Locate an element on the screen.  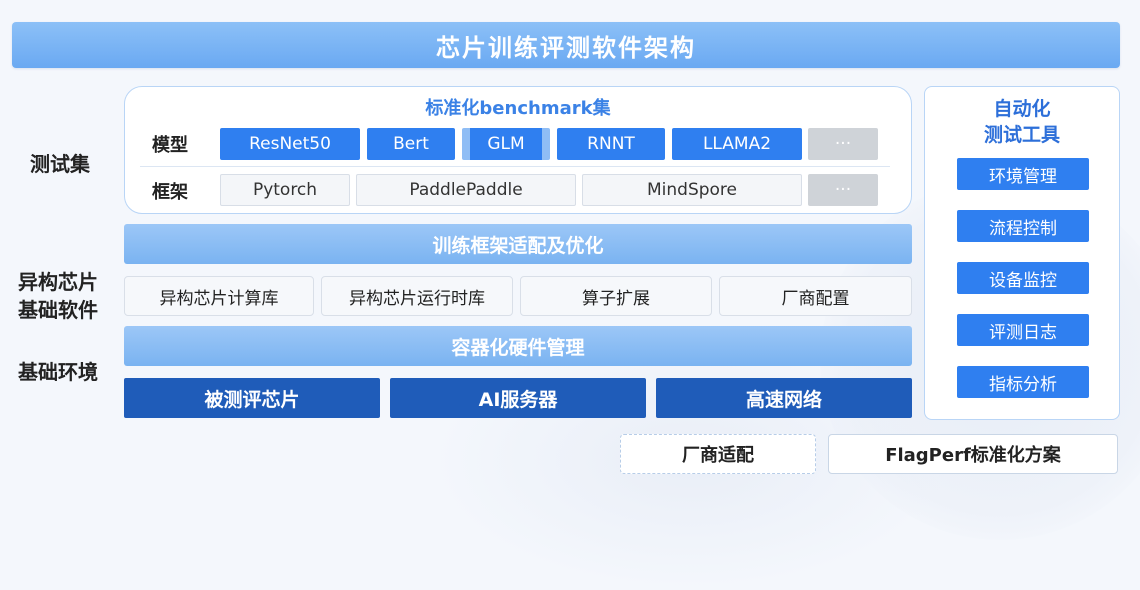
container-hardware-band: 容器化硬件管理 is located at coordinates (518, 346).